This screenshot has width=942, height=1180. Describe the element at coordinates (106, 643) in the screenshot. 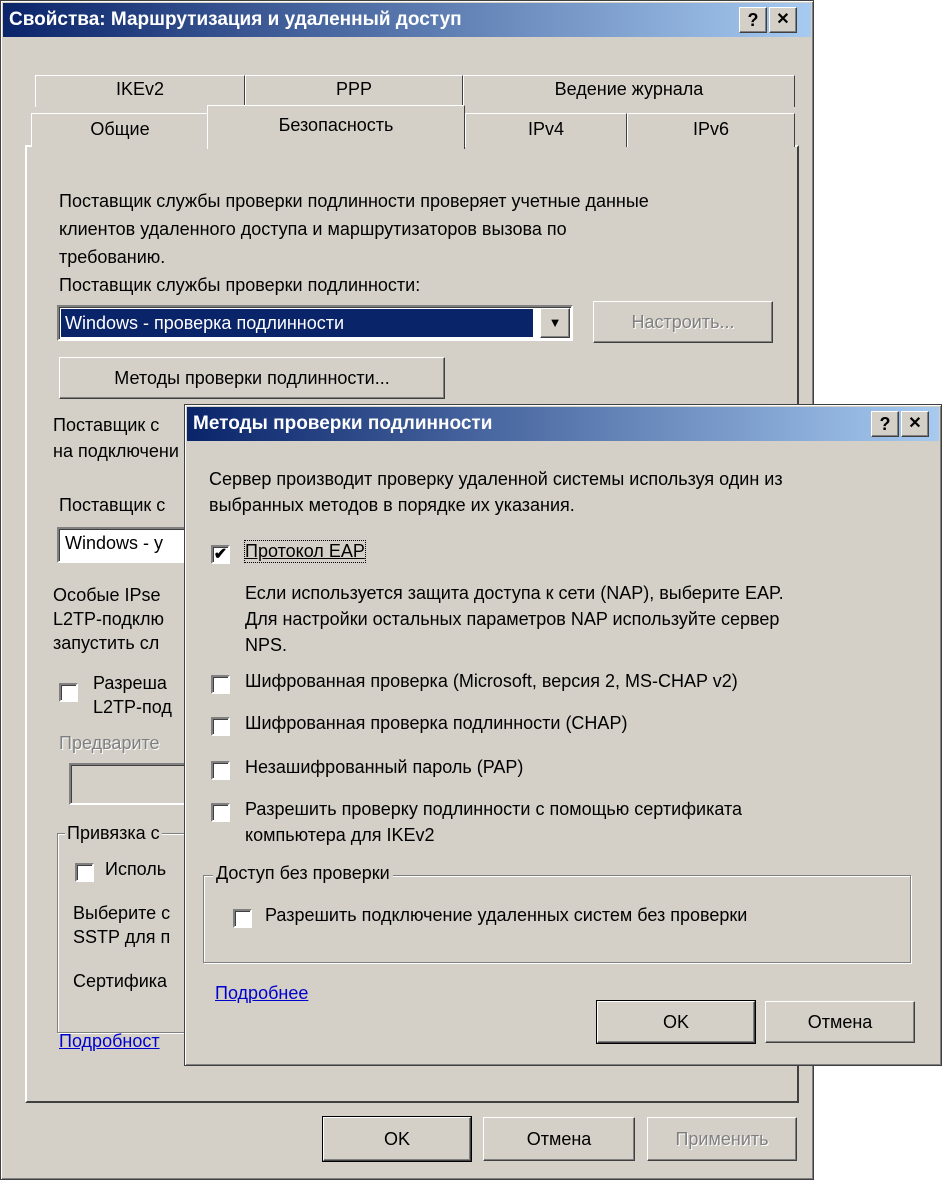

I see `ipsec-line-3: запустить сл` at that location.